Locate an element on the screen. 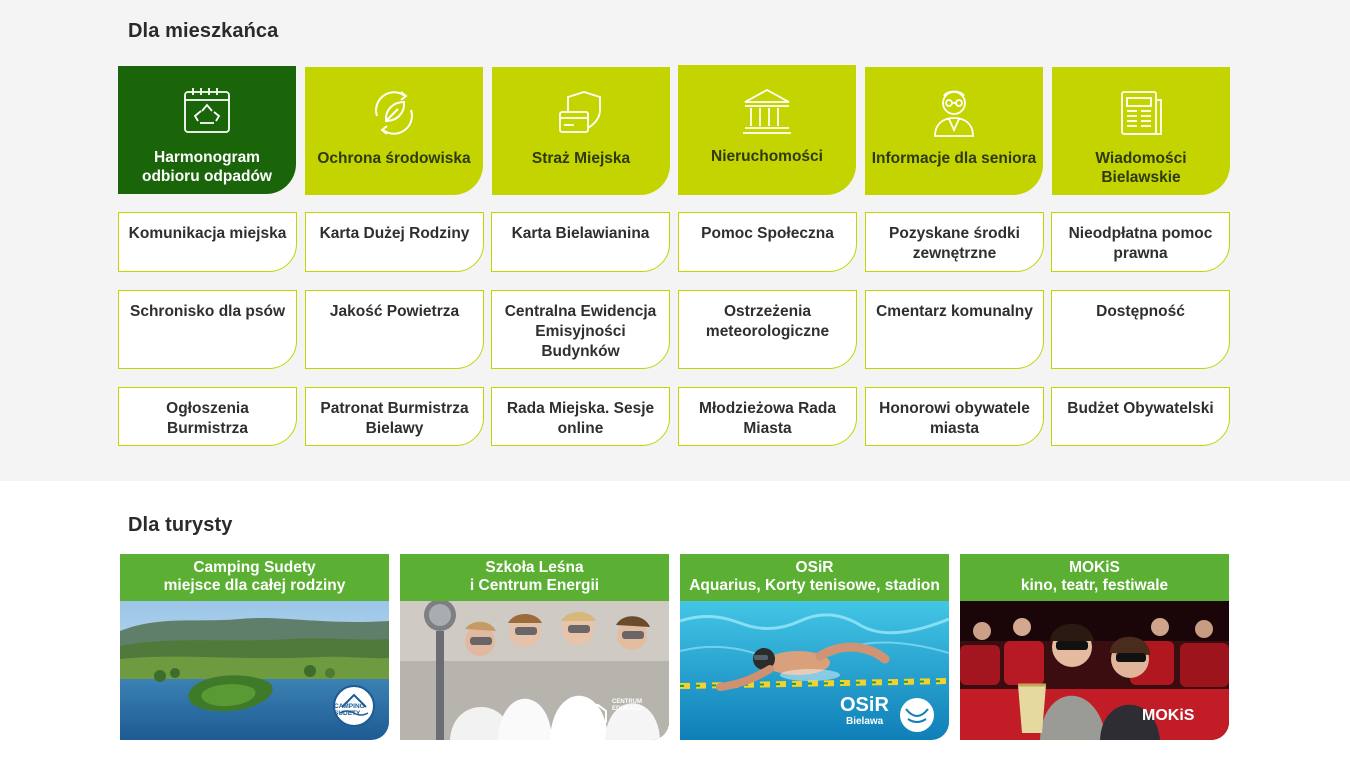  tourist-section-title: Dla turysty is located at coordinates (180, 525).